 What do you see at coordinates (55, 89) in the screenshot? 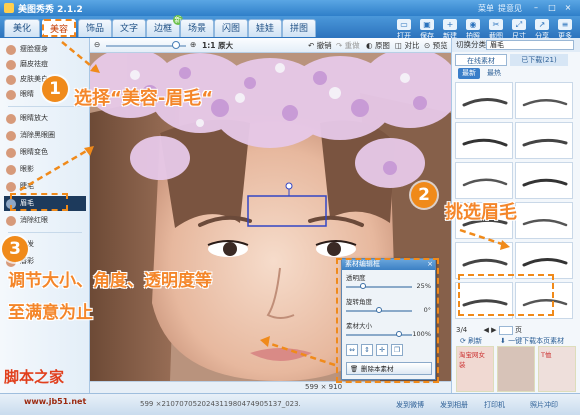
I see `step-1-badge: 1` at bounding box center [55, 89].